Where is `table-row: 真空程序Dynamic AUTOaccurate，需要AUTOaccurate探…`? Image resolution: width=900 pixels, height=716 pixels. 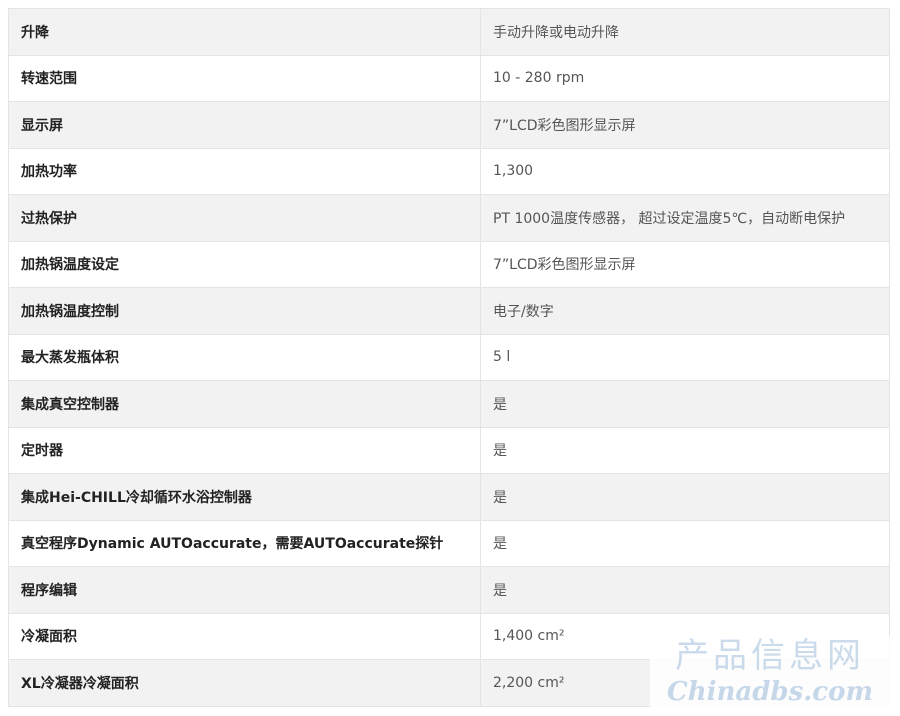
table-row: 真空程序Dynamic AUTOaccurate，需要AUTOaccurate探… is located at coordinates (449, 543).